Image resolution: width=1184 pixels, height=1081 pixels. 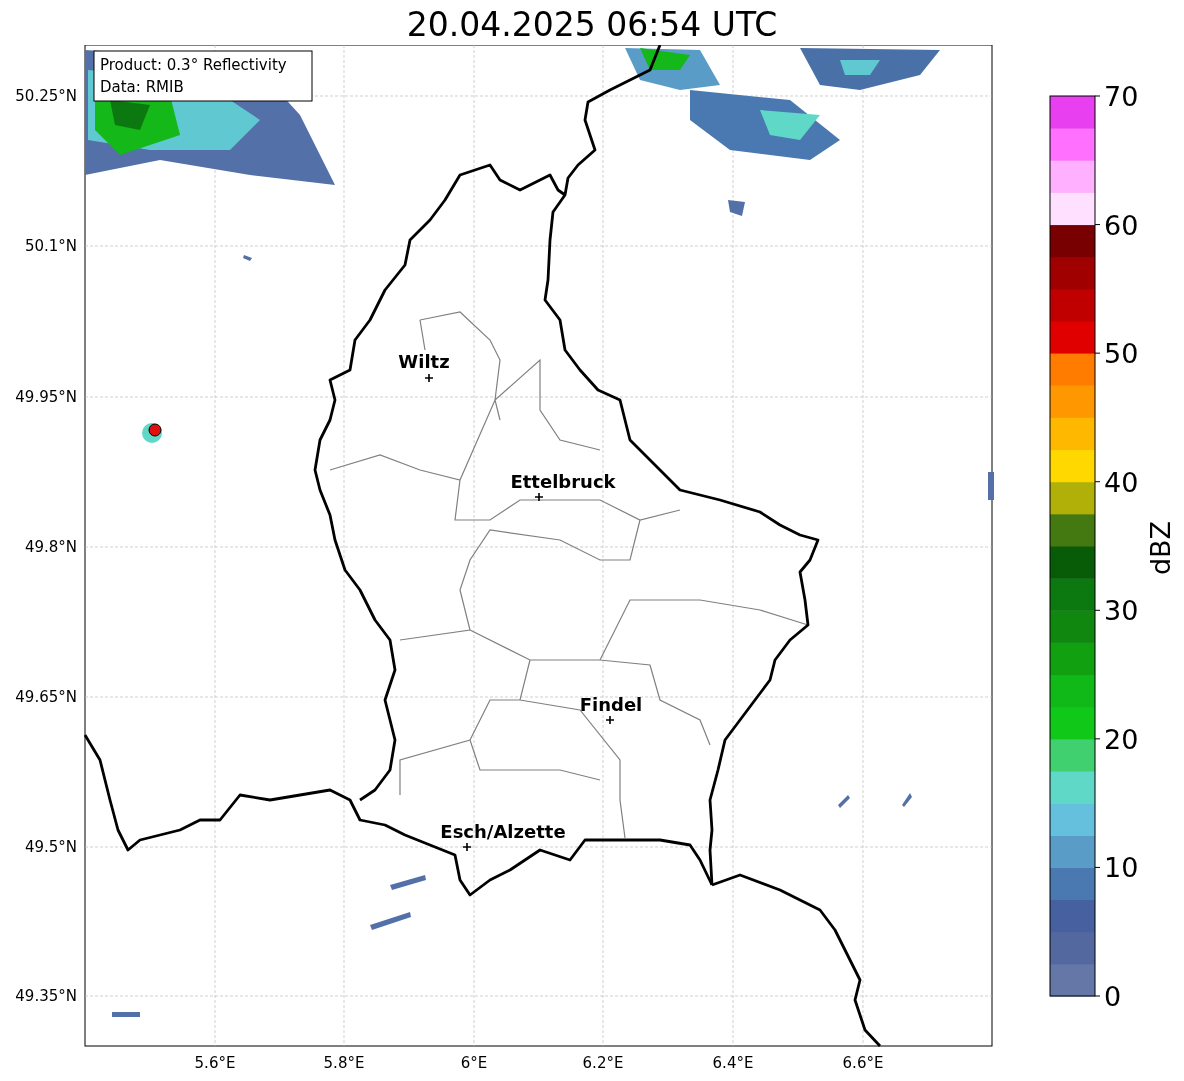 What do you see at coordinates (50, 847) in the screenshot?
I see `latitude-label: 49.5°N` at bounding box center [50, 847].